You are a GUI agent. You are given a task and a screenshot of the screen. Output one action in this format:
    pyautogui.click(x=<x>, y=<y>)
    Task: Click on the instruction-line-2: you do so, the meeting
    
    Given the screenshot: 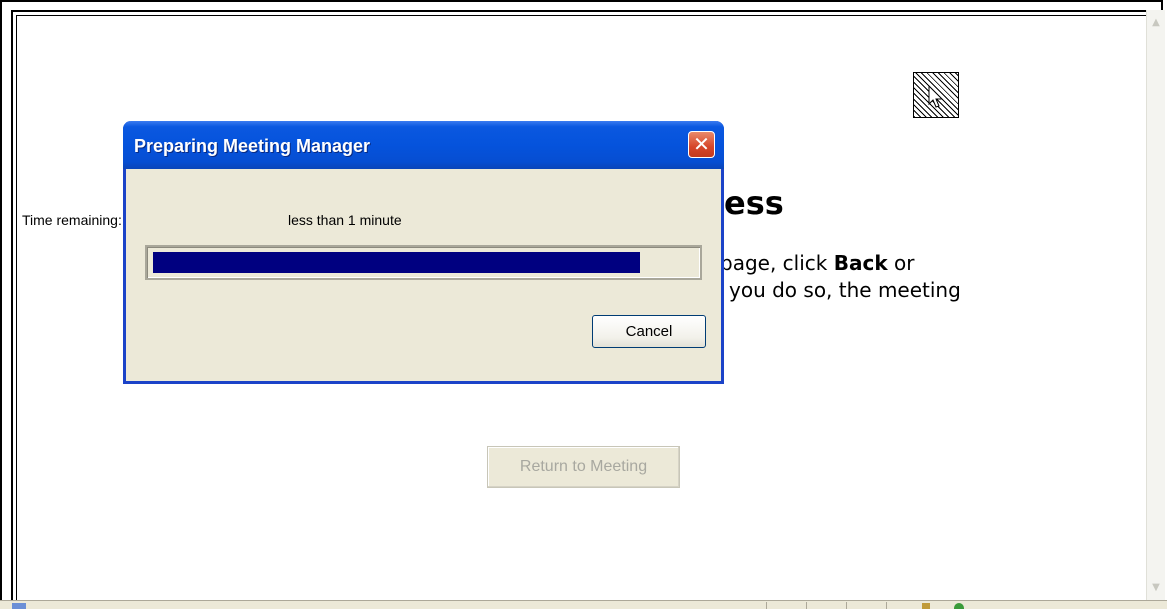 What is the action you would take?
    pyautogui.click(x=845, y=290)
    